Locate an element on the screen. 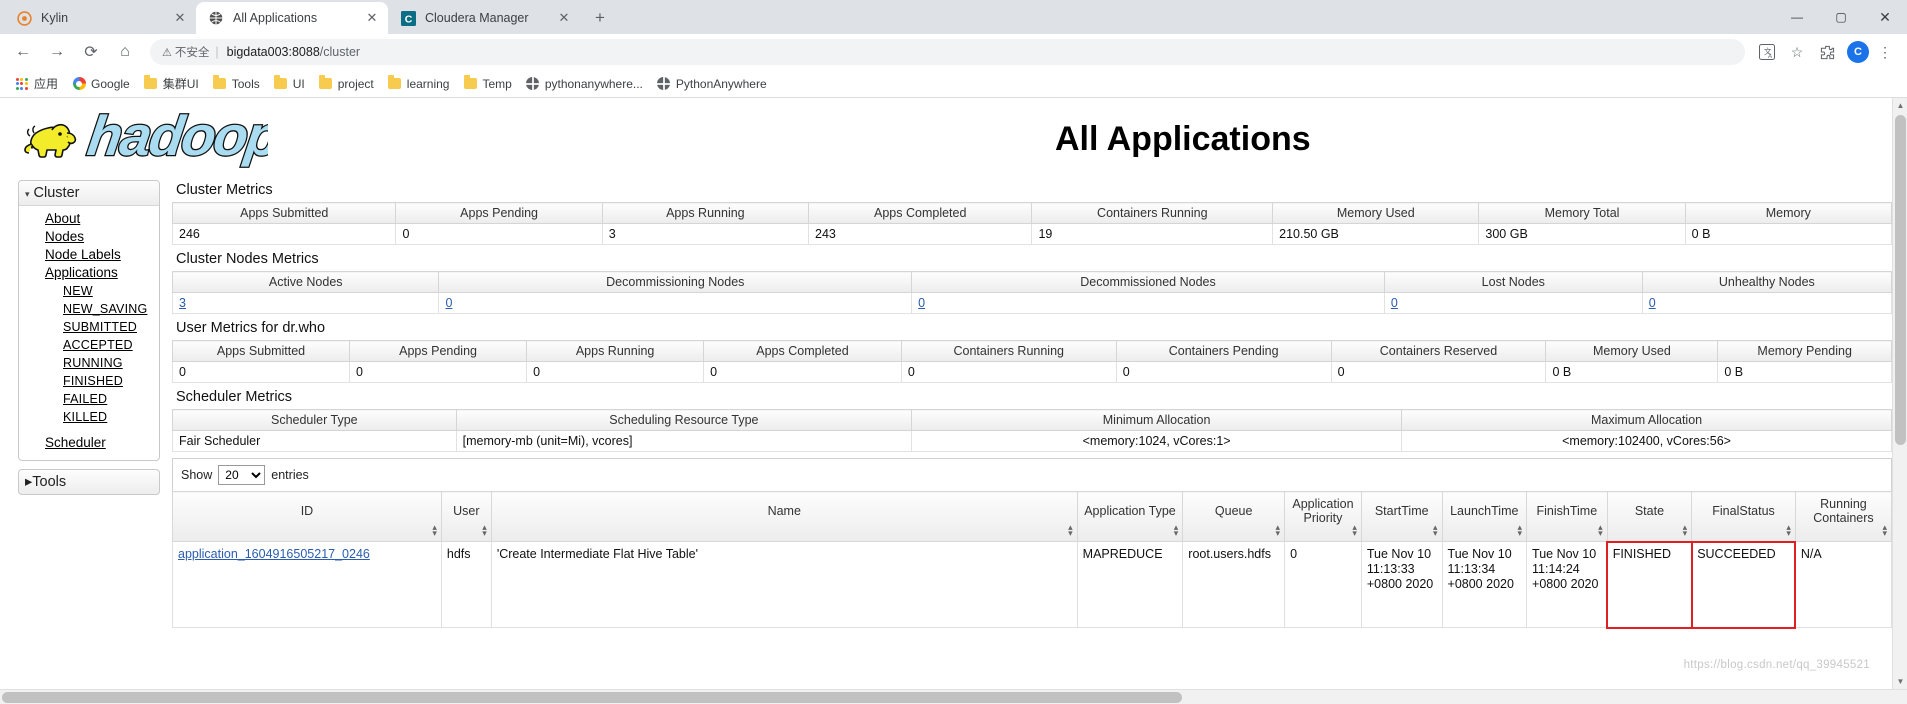 Image resolution: width=1907 pixels, height=704 pixels. maximize-button: ▢ is located at coordinates (1841, 17).